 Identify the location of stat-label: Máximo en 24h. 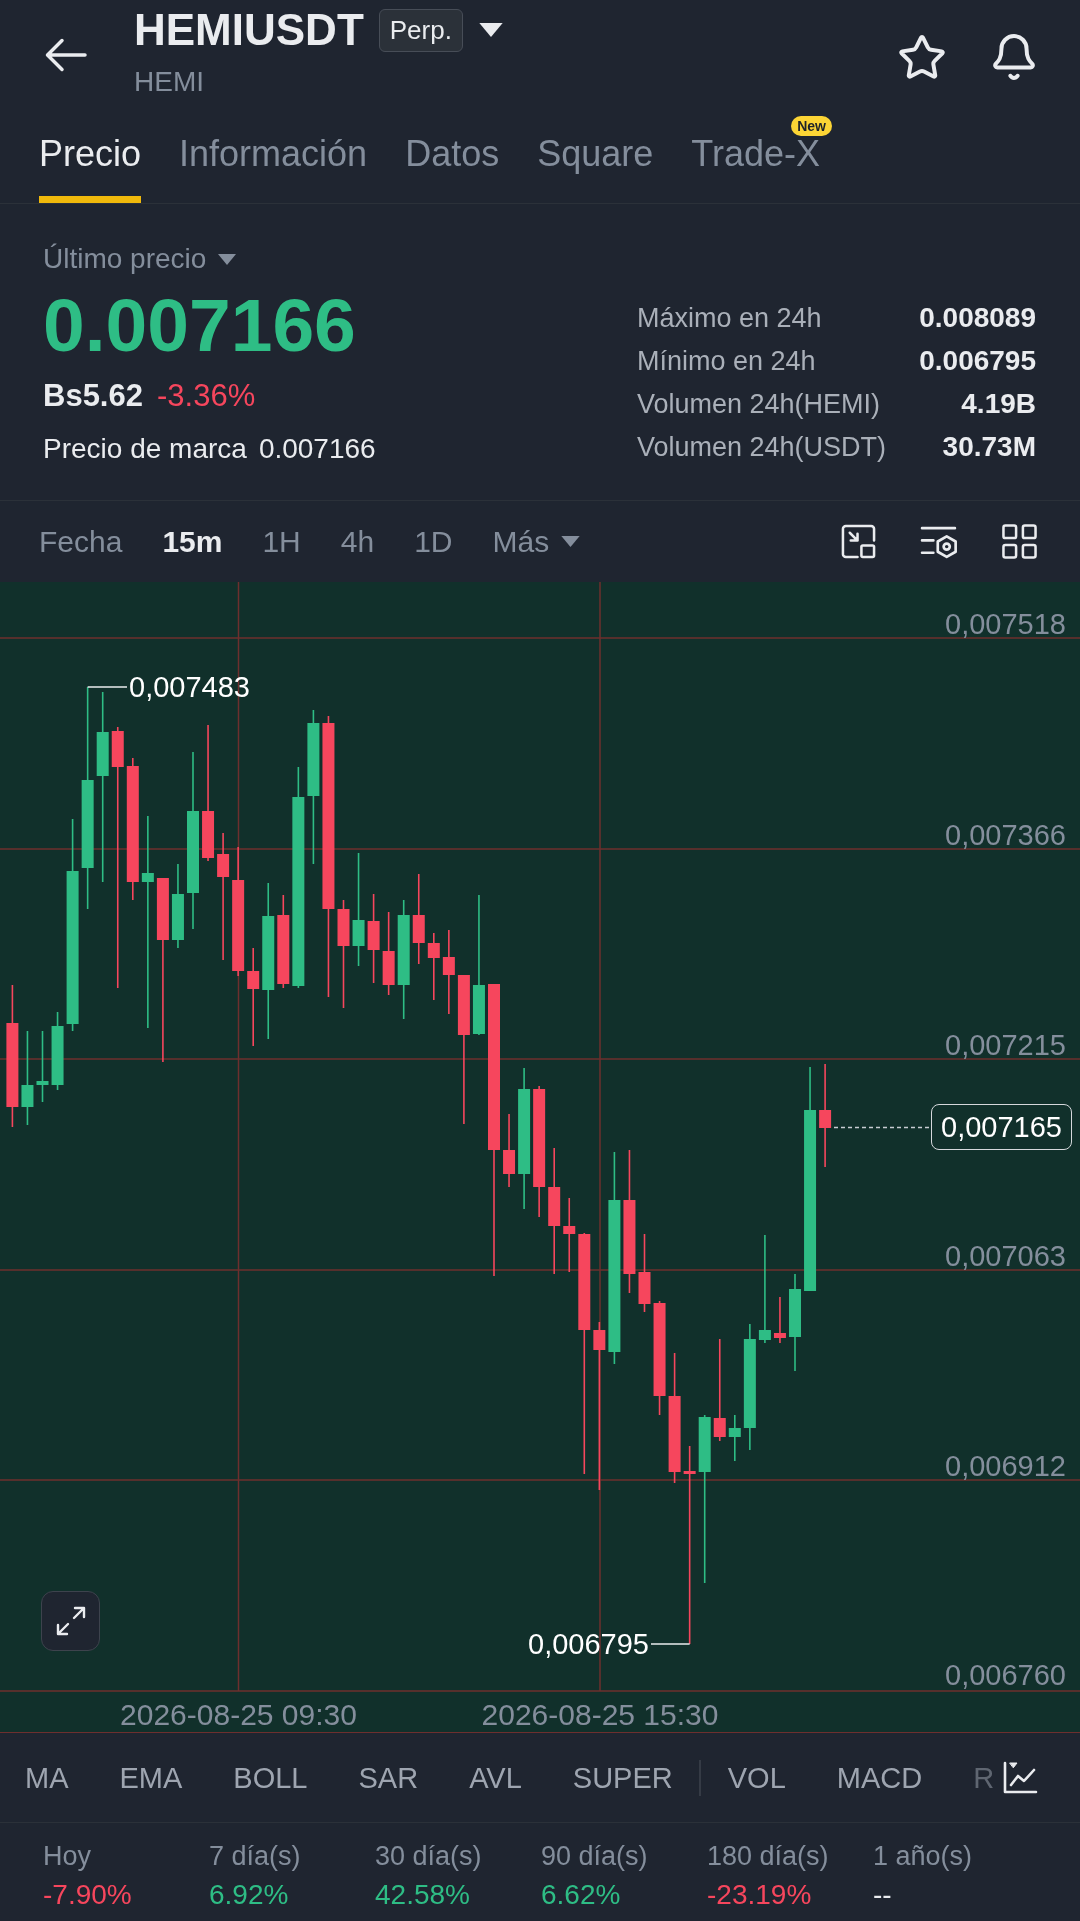
(729, 318).